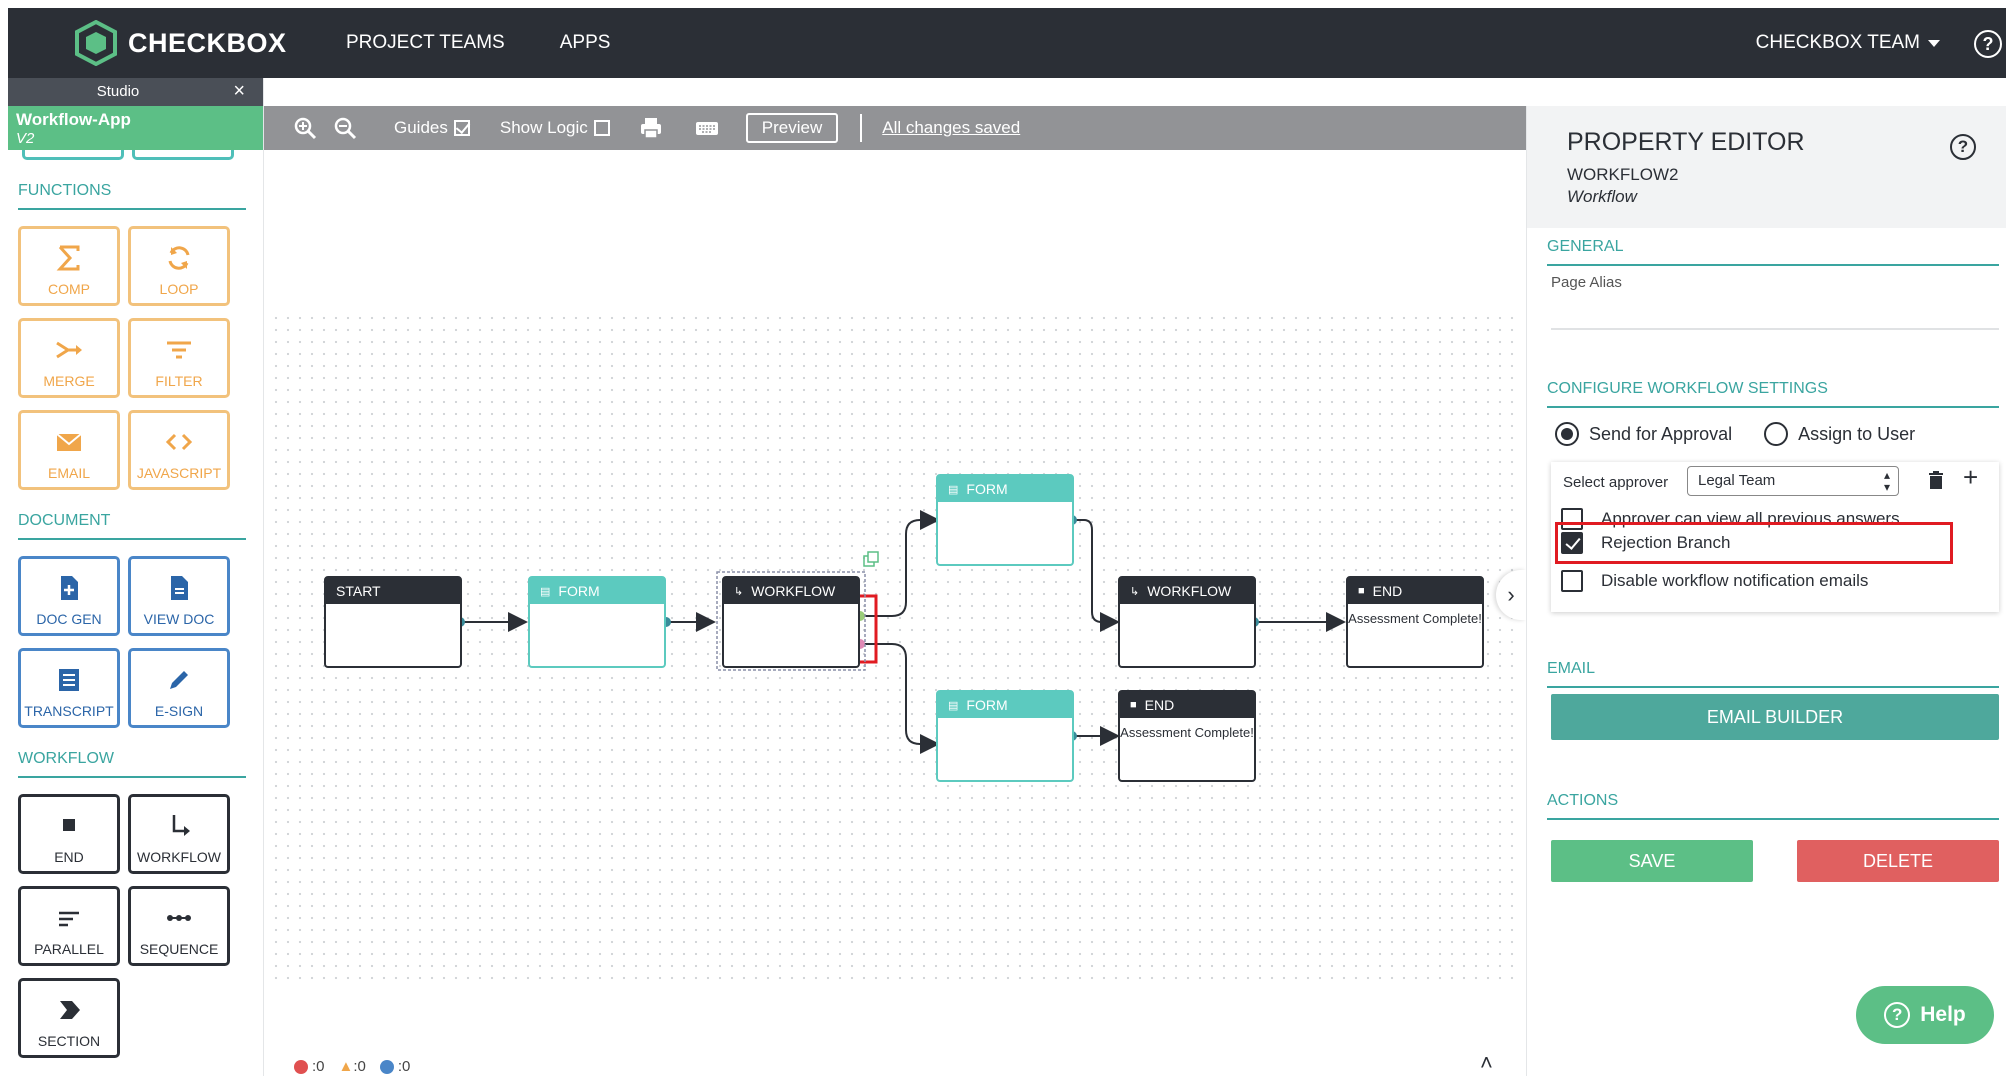 Image resolution: width=2014 pixels, height=1084 pixels. I want to click on rejection-branch-checkbox, so click(1572, 543).